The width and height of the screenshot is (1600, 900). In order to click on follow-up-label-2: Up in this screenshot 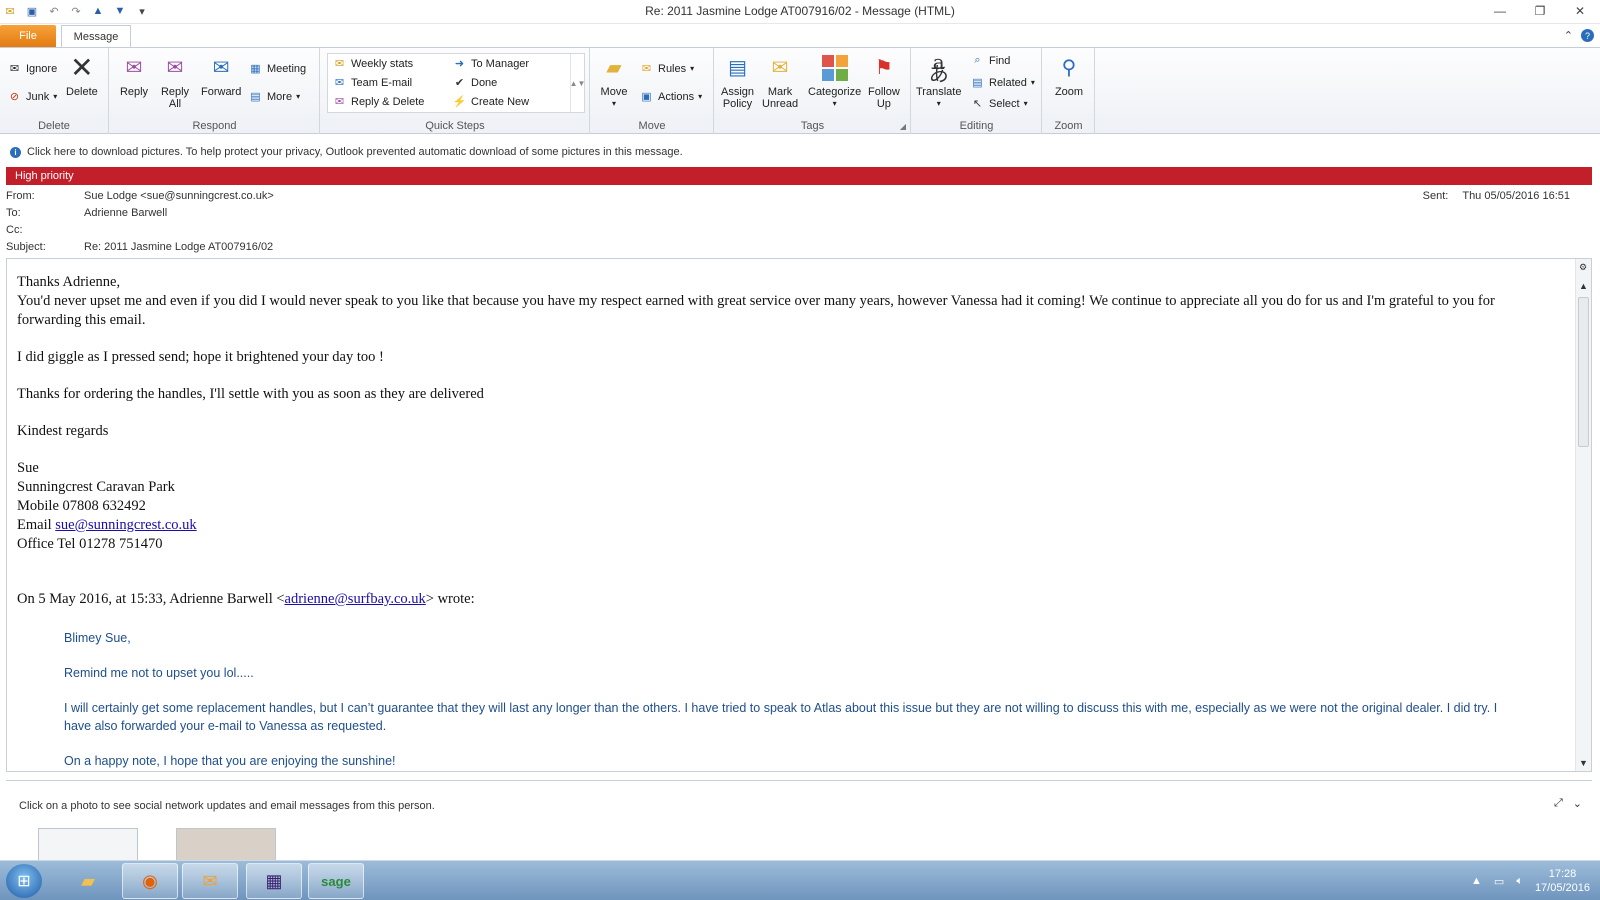, I will do `click(883, 104)`.